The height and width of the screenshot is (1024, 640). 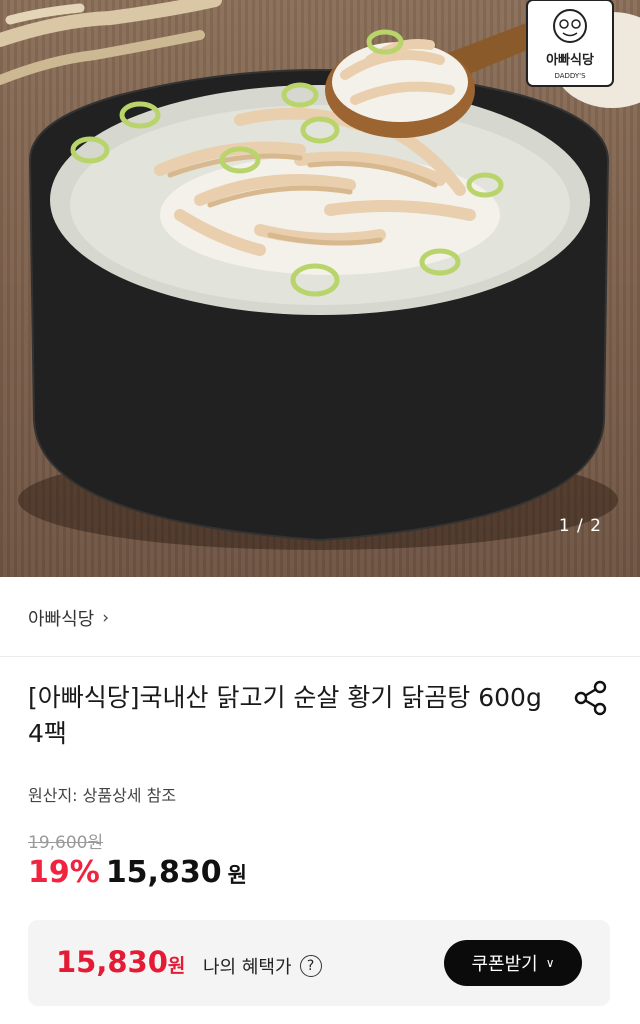 I want to click on share-button, so click(x=591, y=698).